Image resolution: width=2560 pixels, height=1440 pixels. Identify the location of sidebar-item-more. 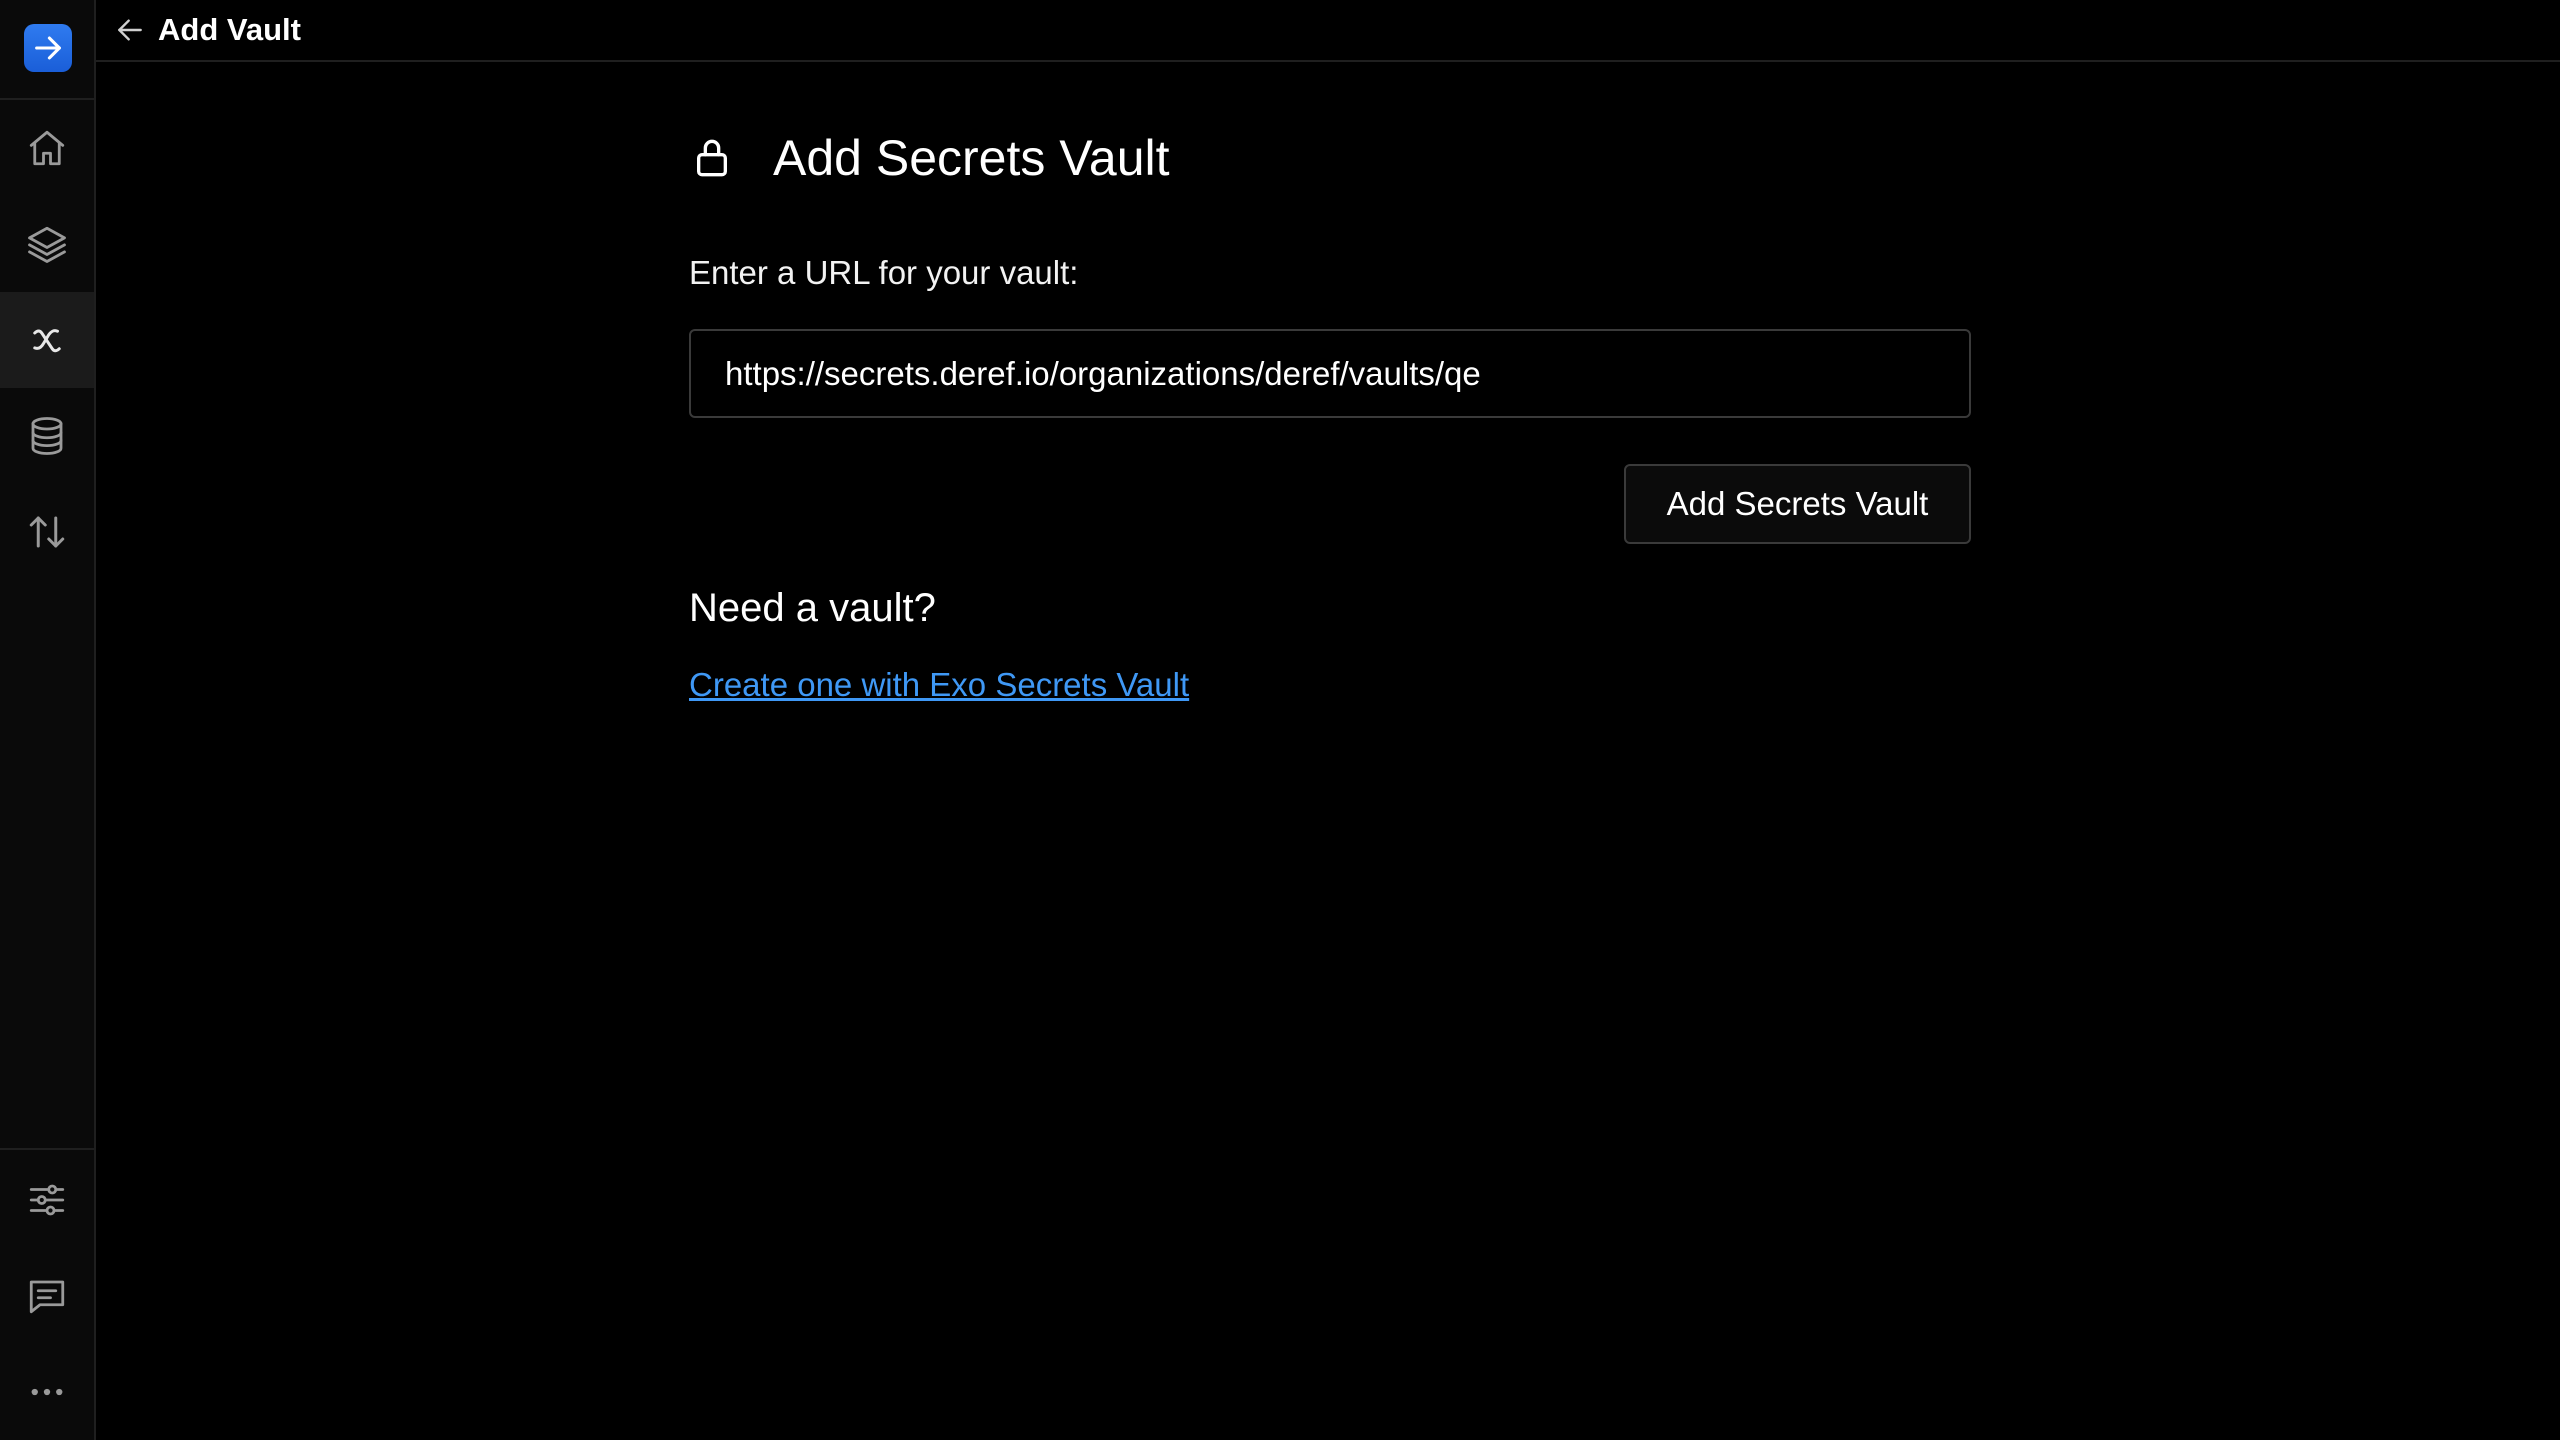
(47, 1392).